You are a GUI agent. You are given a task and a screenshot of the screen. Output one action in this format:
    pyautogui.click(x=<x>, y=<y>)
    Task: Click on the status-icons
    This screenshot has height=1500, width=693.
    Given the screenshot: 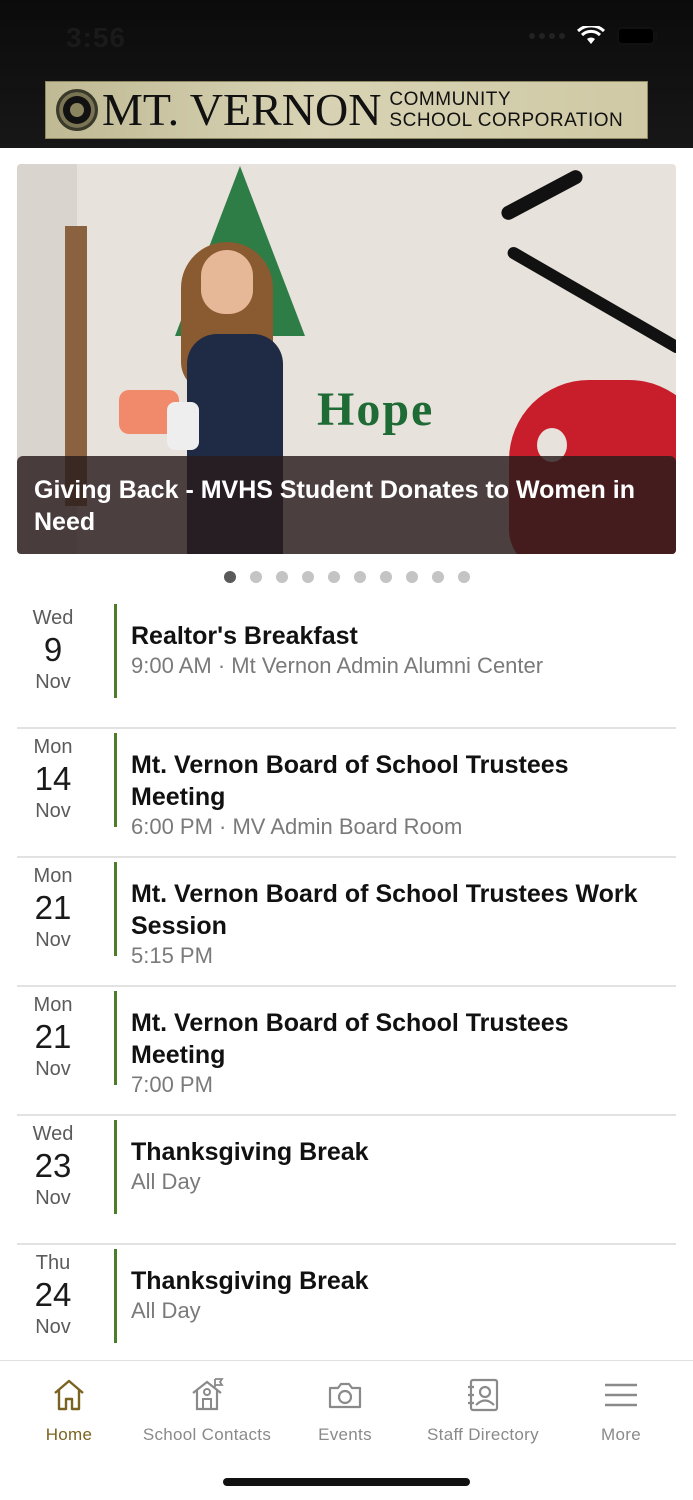 What is the action you would take?
    pyautogui.click(x=593, y=36)
    